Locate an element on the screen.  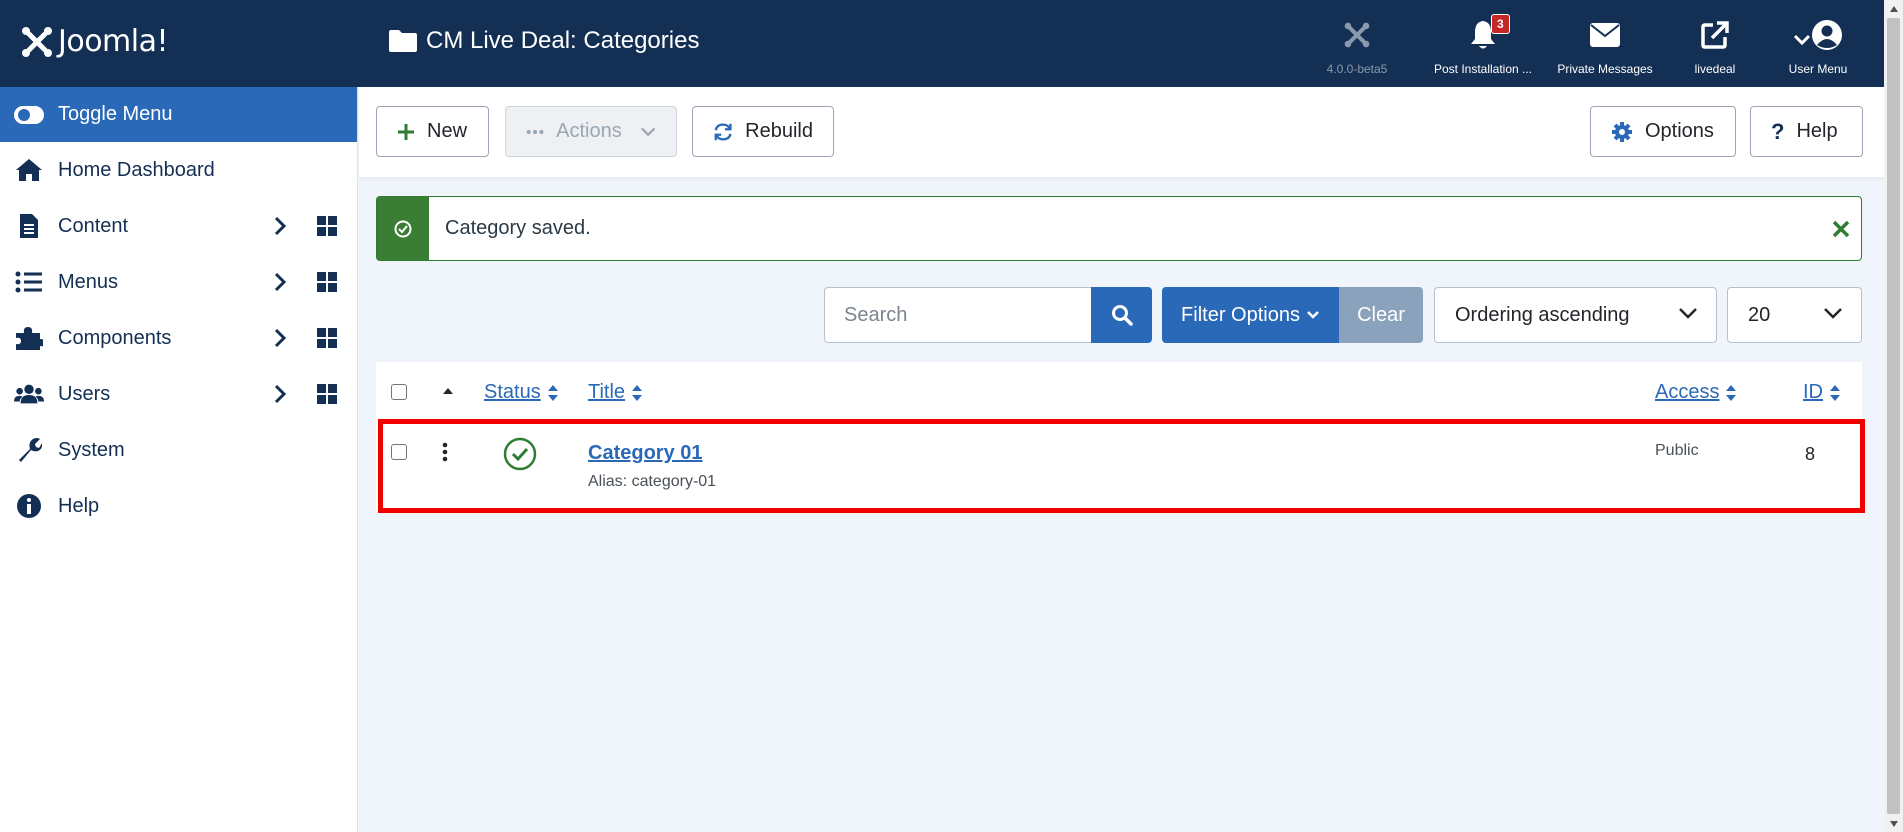
rebuild-label: Rebuild is located at coordinates (779, 131).